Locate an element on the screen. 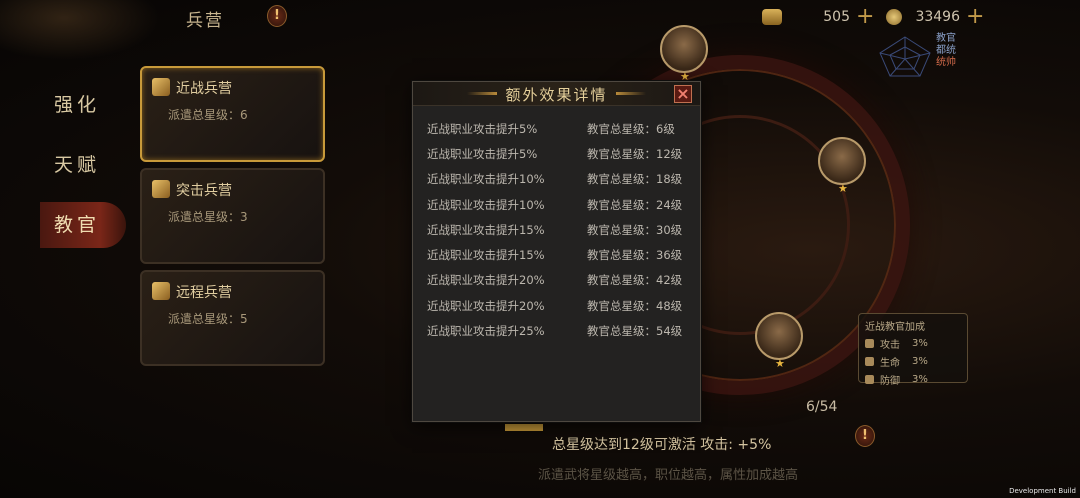  dialog-header: 额外效果详情 × is located at coordinates (556, 94).